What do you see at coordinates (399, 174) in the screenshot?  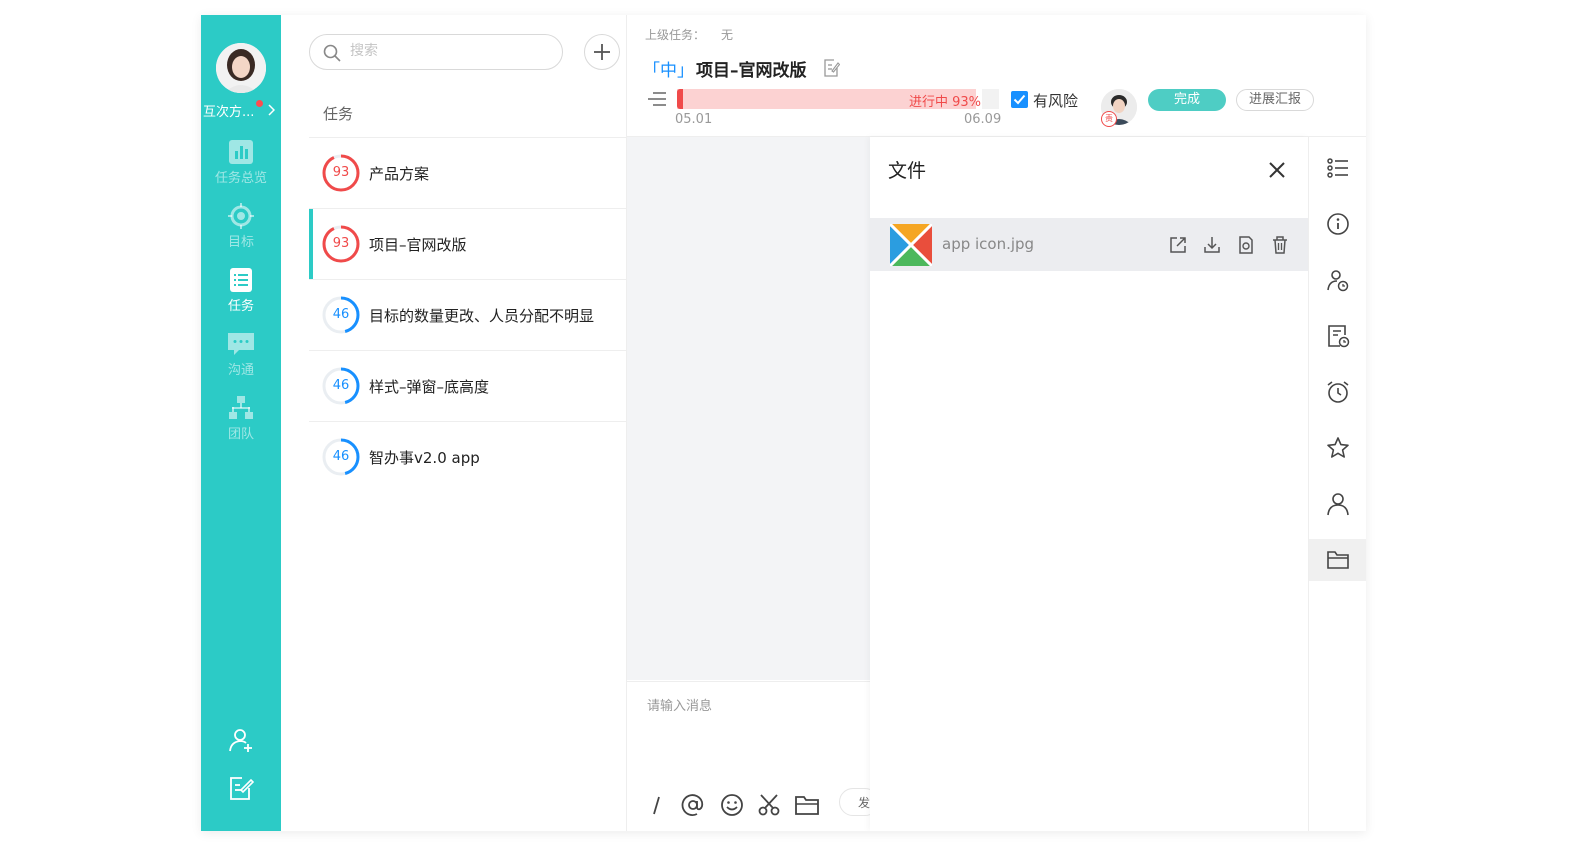 I see `task-name: 产品方案` at bounding box center [399, 174].